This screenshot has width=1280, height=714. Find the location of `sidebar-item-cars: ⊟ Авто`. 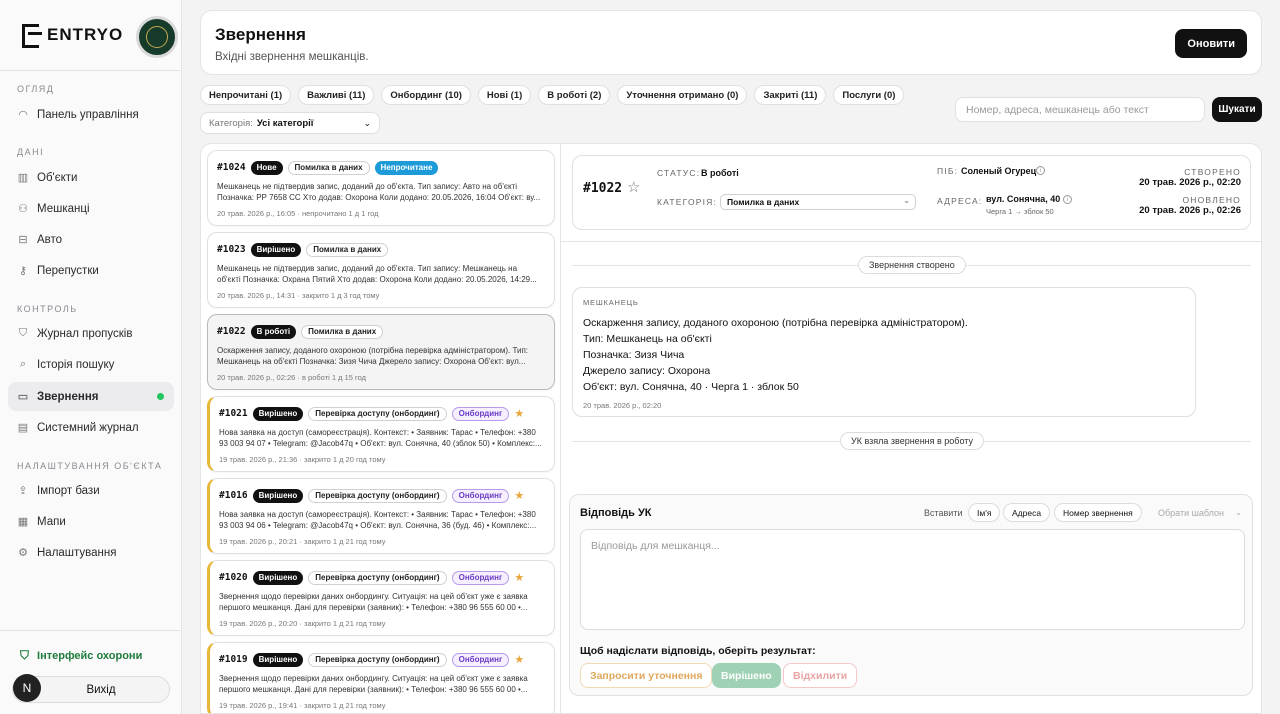

sidebar-item-cars: ⊟ Авто is located at coordinates (91, 239).